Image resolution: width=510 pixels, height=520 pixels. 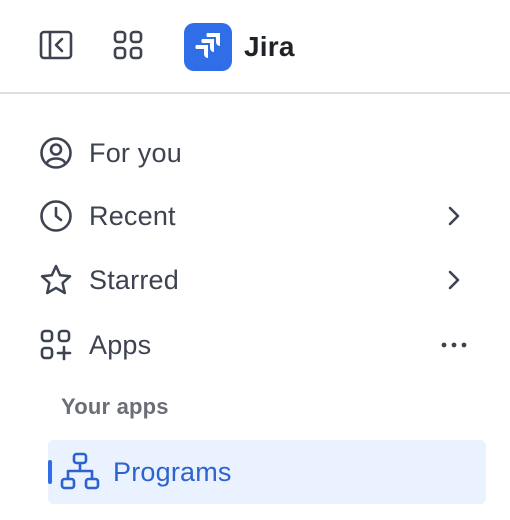 What do you see at coordinates (454, 345) in the screenshot?
I see `more-dots-icon` at bounding box center [454, 345].